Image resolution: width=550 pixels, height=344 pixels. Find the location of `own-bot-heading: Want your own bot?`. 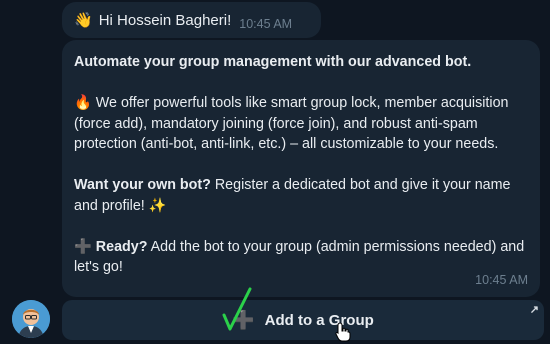

own-bot-heading: Want your own bot? is located at coordinates (142, 185).